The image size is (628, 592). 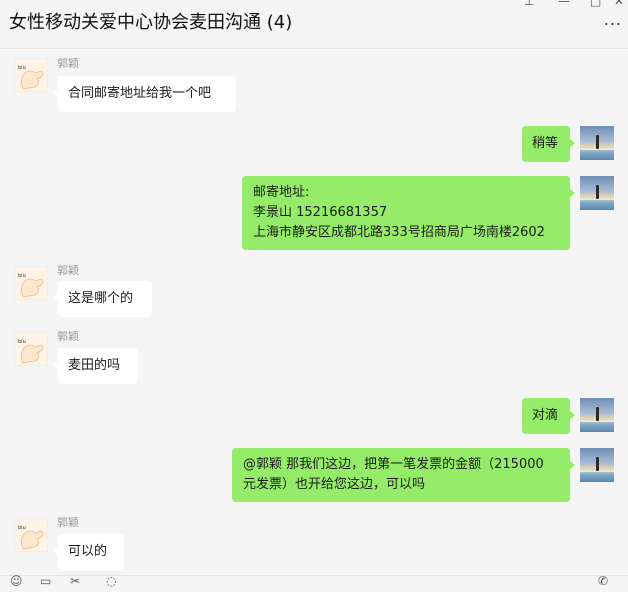 I want to click on voice-call-icon: ✆, so click(x=603, y=581).